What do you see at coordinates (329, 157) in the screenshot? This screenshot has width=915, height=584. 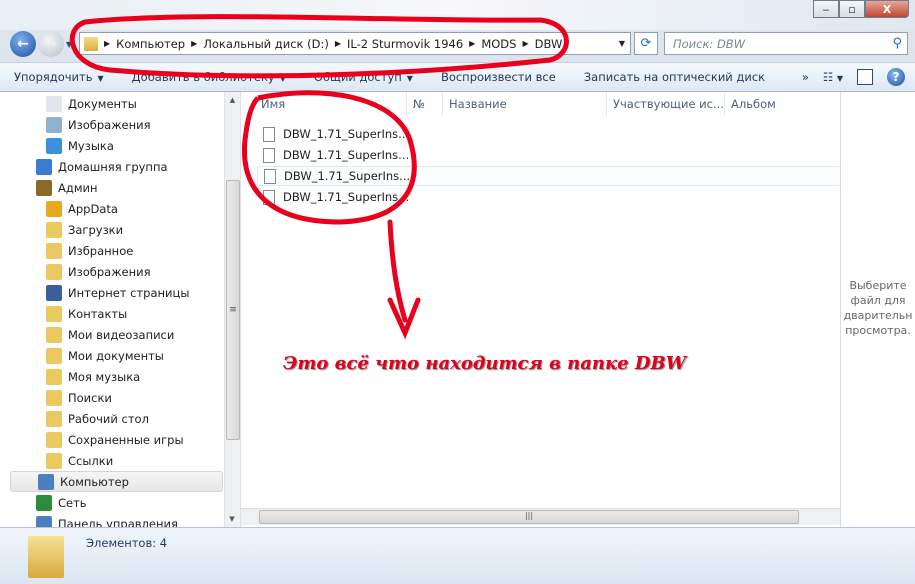 I see `files-highlight-ellipse` at bounding box center [329, 157].